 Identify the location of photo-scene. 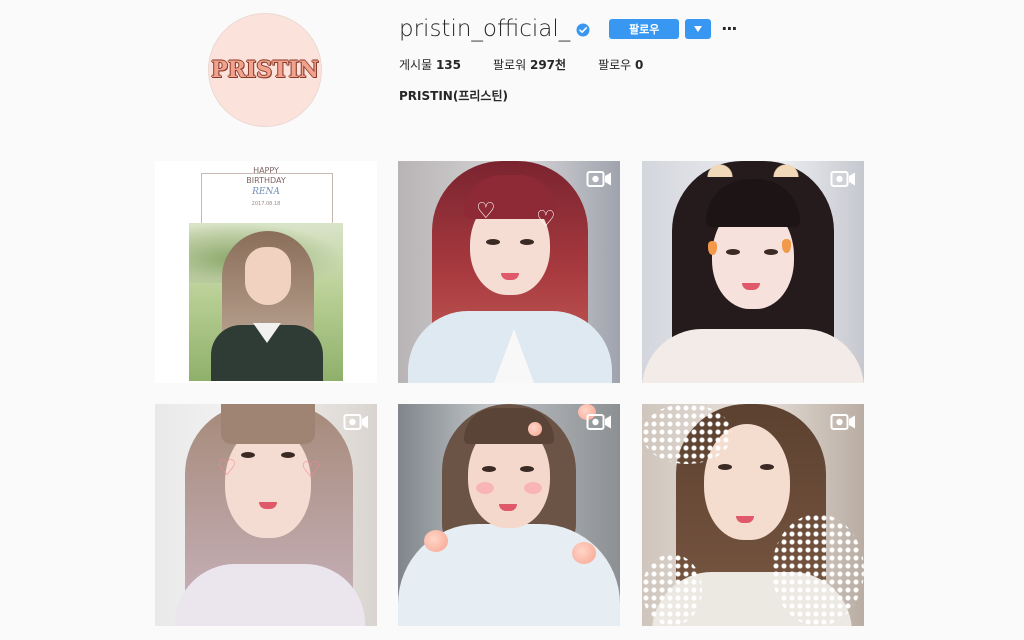
(266, 302).